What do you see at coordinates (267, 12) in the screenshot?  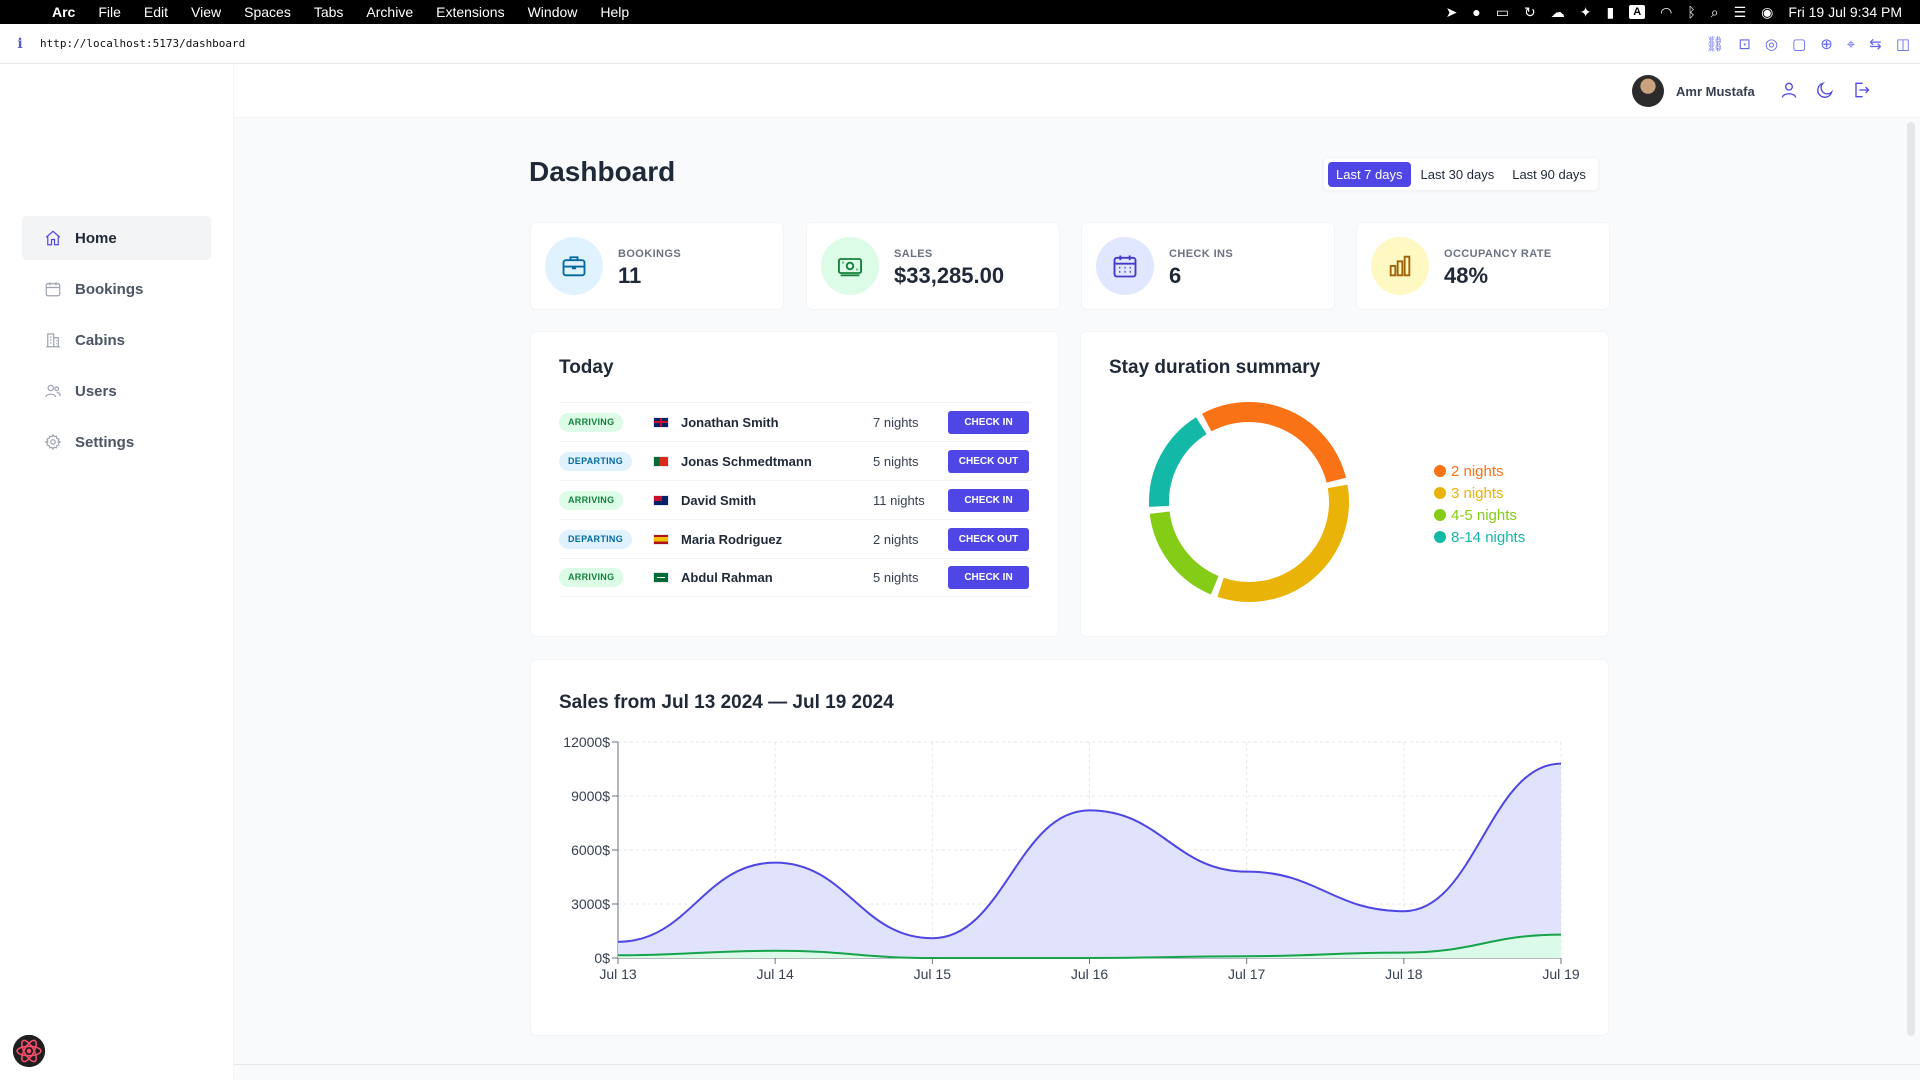 I see `menu-spaces: Spaces` at bounding box center [267, 12].